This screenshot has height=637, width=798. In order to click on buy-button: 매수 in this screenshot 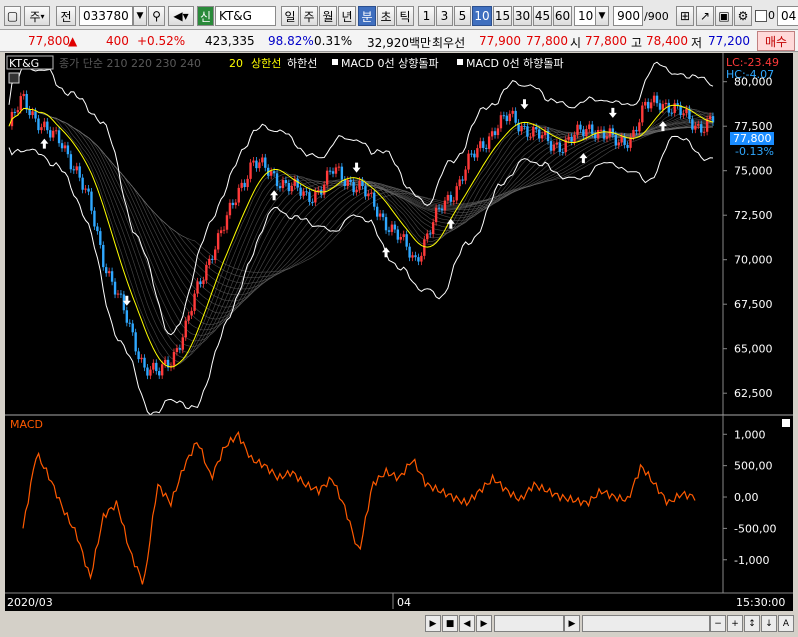, I will do `click(776, 41)`.